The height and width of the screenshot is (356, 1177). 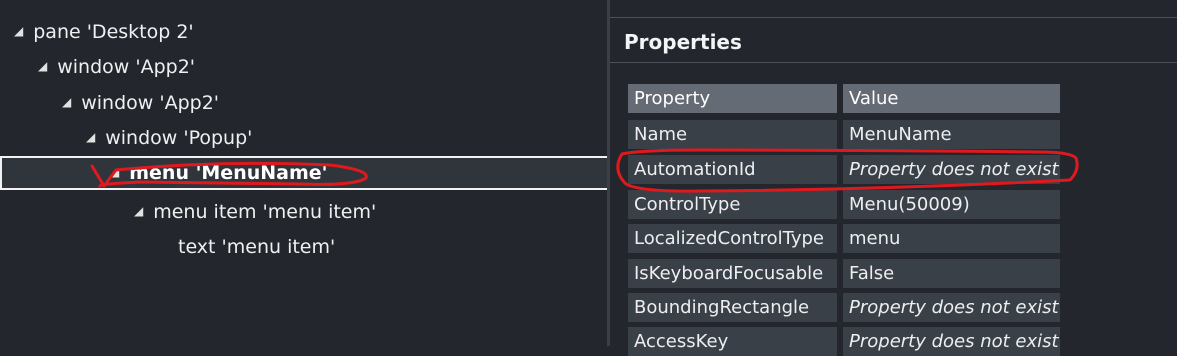 I want to click on table-row: LocalizedControlType menu, so click(x=844, y=238).